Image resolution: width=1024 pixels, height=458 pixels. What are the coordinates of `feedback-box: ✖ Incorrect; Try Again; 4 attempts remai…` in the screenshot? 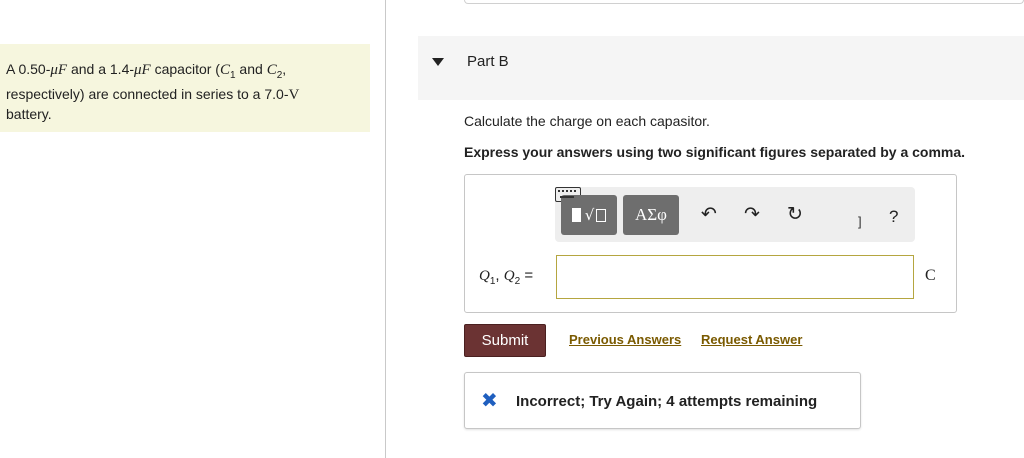 It's located at (662, 400).